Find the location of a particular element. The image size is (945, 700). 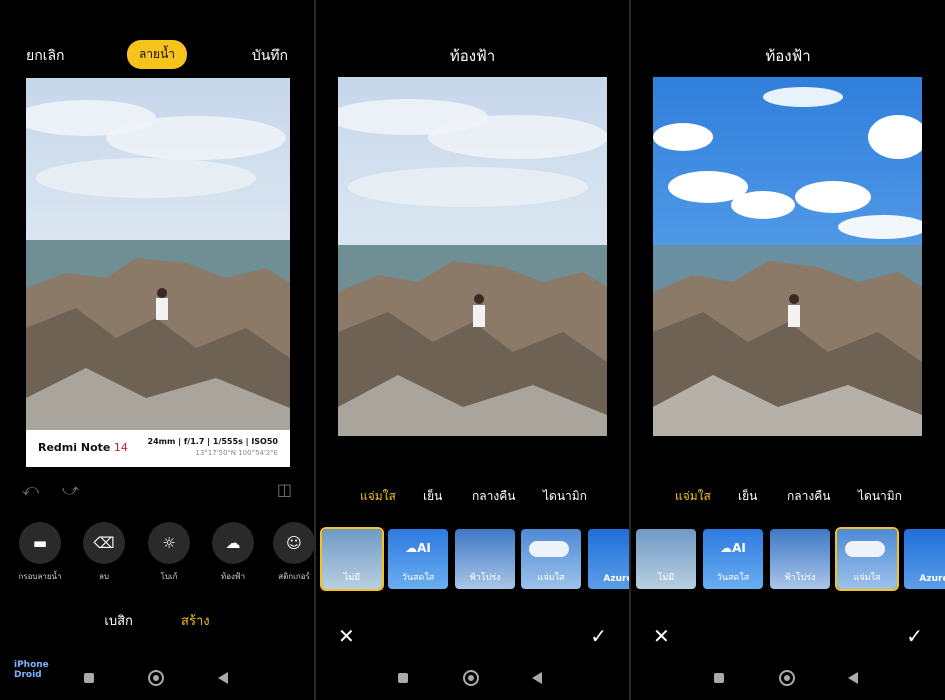

tool-sky: ☁ ท้องฟ้า is located at coordinates (233, 552).